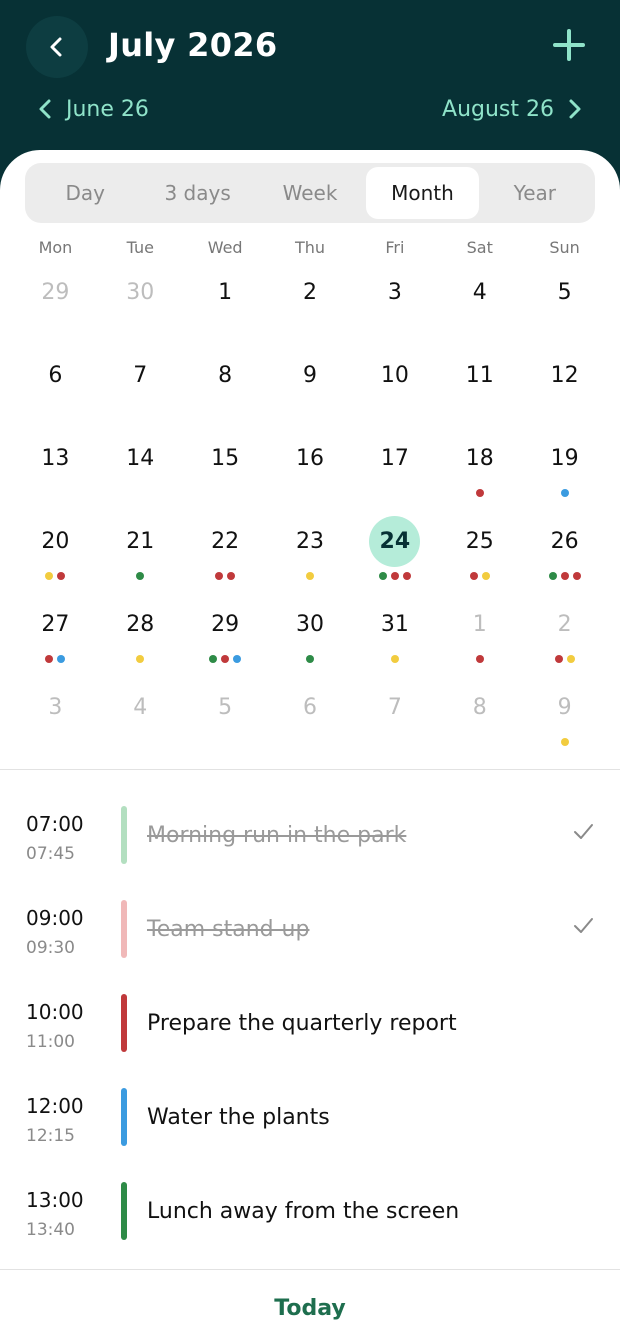 Image resolution: width=620 pixels, height=1342 pixels. What do you see at coordinates (310, 375) in the screenshot?
I see `day-number: 9` at bounding box center [310, 375].